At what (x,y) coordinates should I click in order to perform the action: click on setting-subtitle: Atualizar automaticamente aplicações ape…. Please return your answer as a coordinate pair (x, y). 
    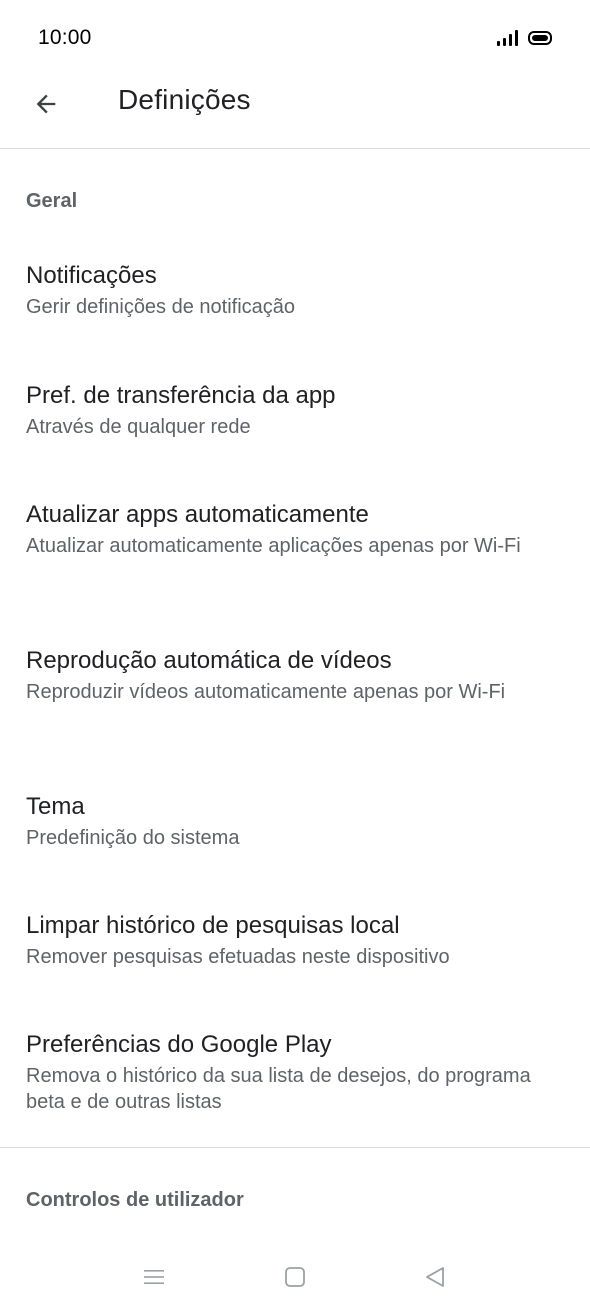
    Looking at the image, I should click on (273, 546).